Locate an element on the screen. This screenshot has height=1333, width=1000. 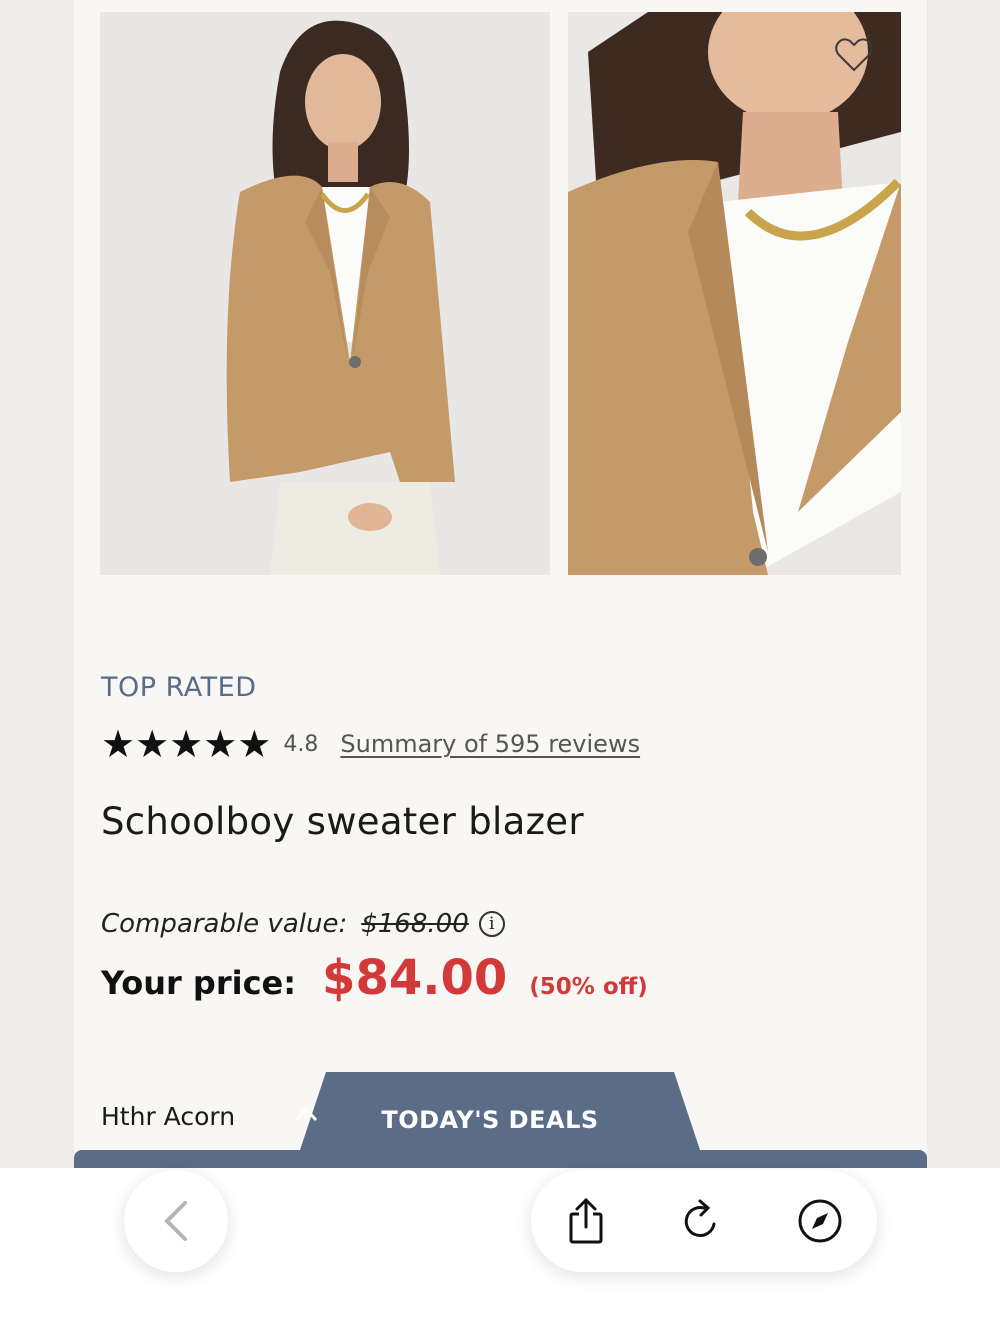
browser-tools is located at coordinates (704, 1221).